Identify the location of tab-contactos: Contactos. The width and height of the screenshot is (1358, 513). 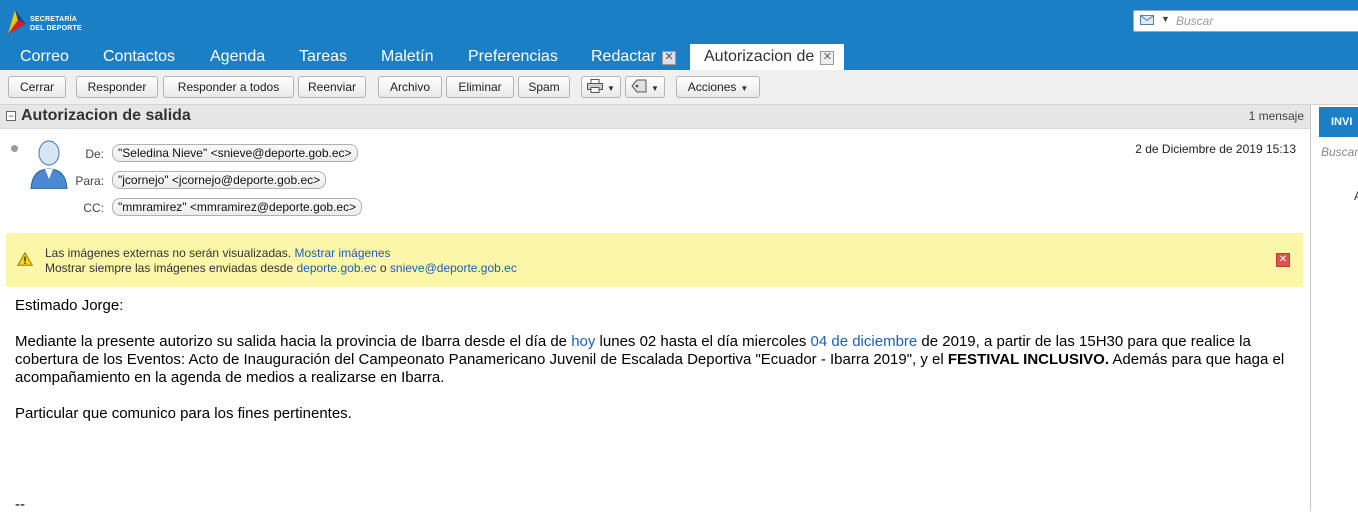
(139, 57).